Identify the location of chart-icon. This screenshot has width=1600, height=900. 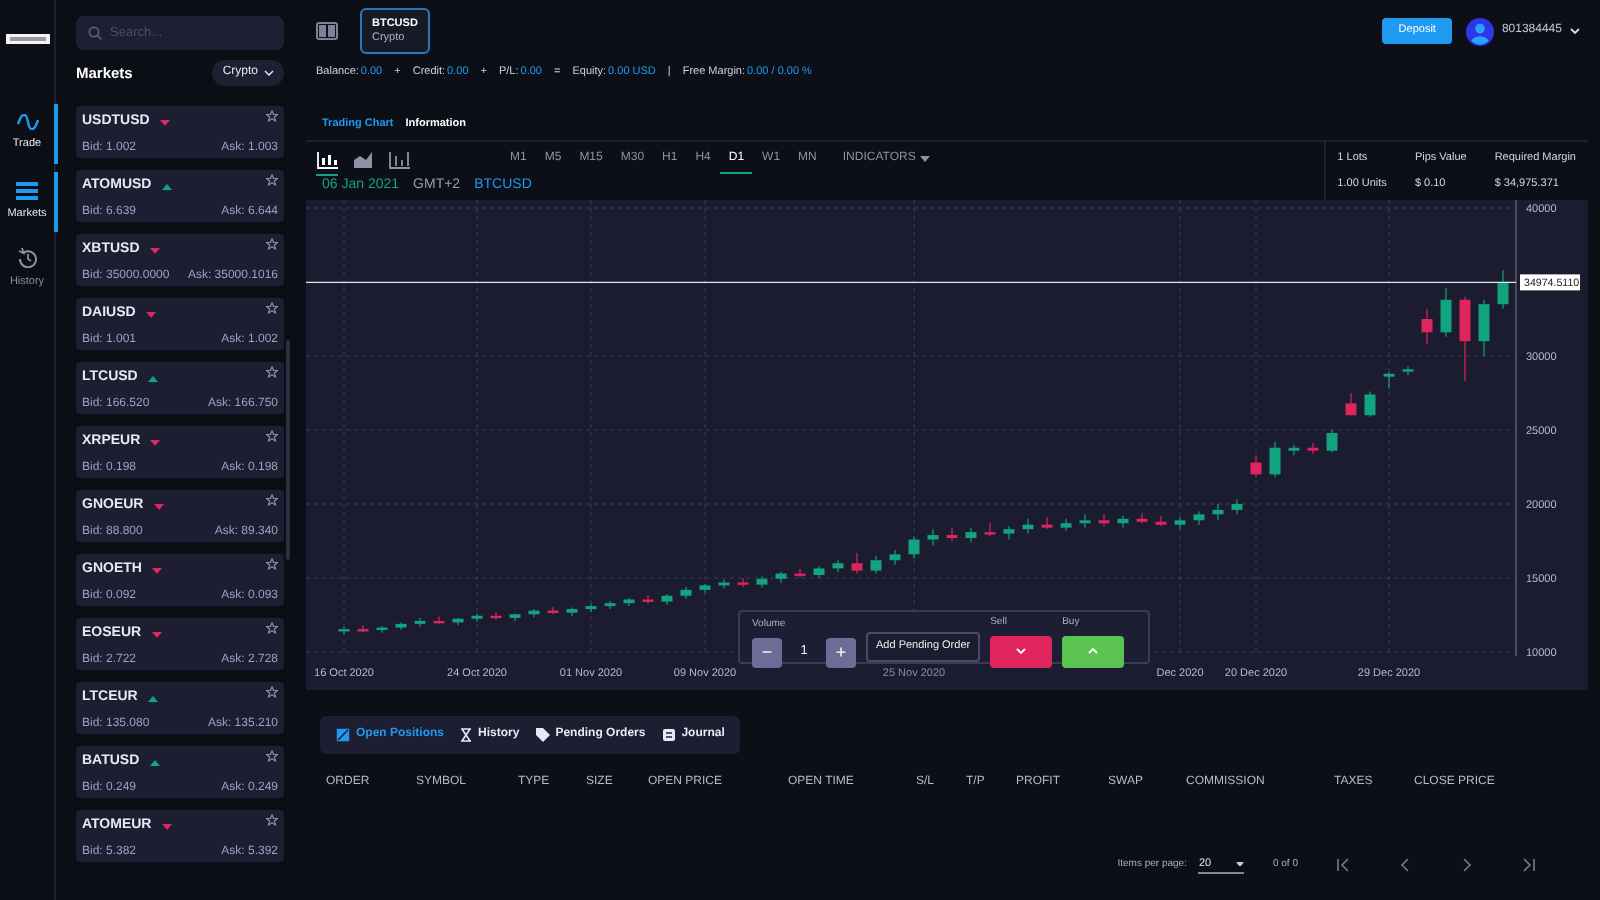
(343, 735).